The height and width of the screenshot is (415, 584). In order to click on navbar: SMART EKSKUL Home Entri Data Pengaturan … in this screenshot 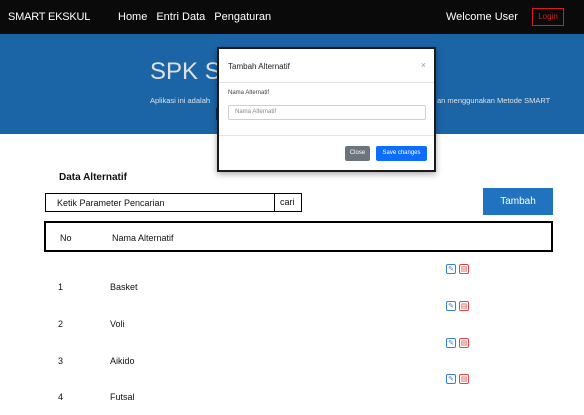, I will do `click(292, 17)`.